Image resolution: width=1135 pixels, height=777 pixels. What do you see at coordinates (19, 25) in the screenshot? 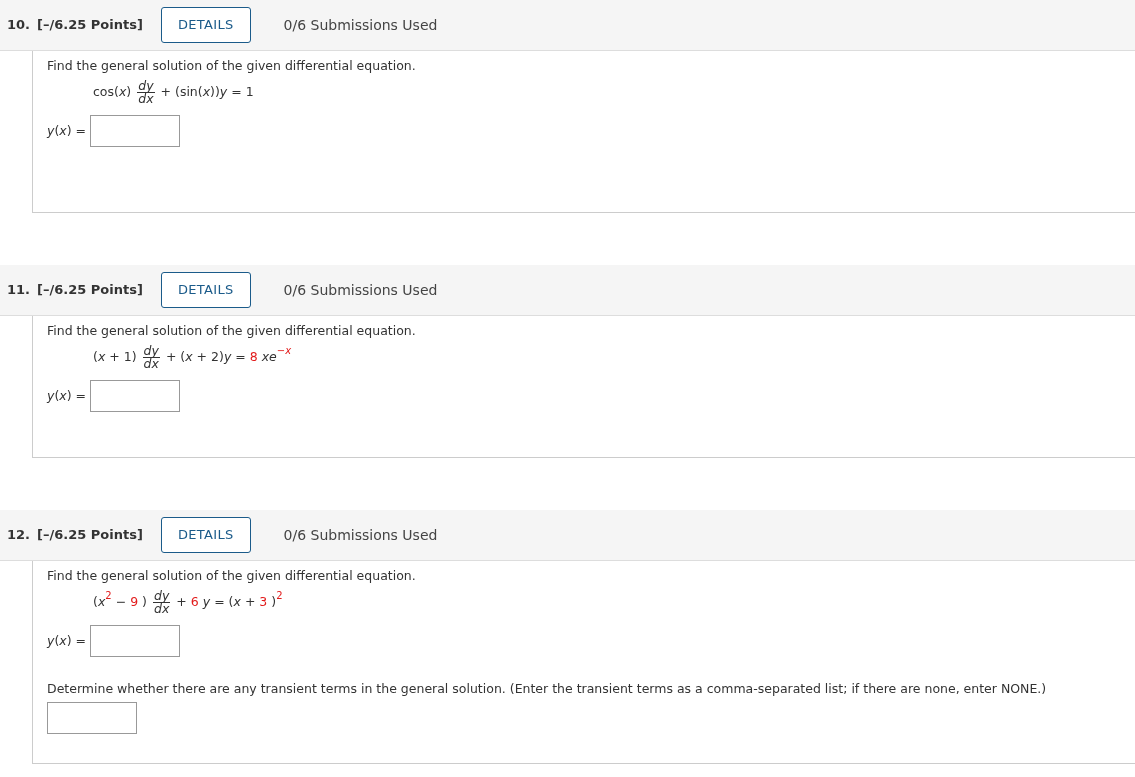
I see `problem-number: 10.` at bounding box center [19, 25].